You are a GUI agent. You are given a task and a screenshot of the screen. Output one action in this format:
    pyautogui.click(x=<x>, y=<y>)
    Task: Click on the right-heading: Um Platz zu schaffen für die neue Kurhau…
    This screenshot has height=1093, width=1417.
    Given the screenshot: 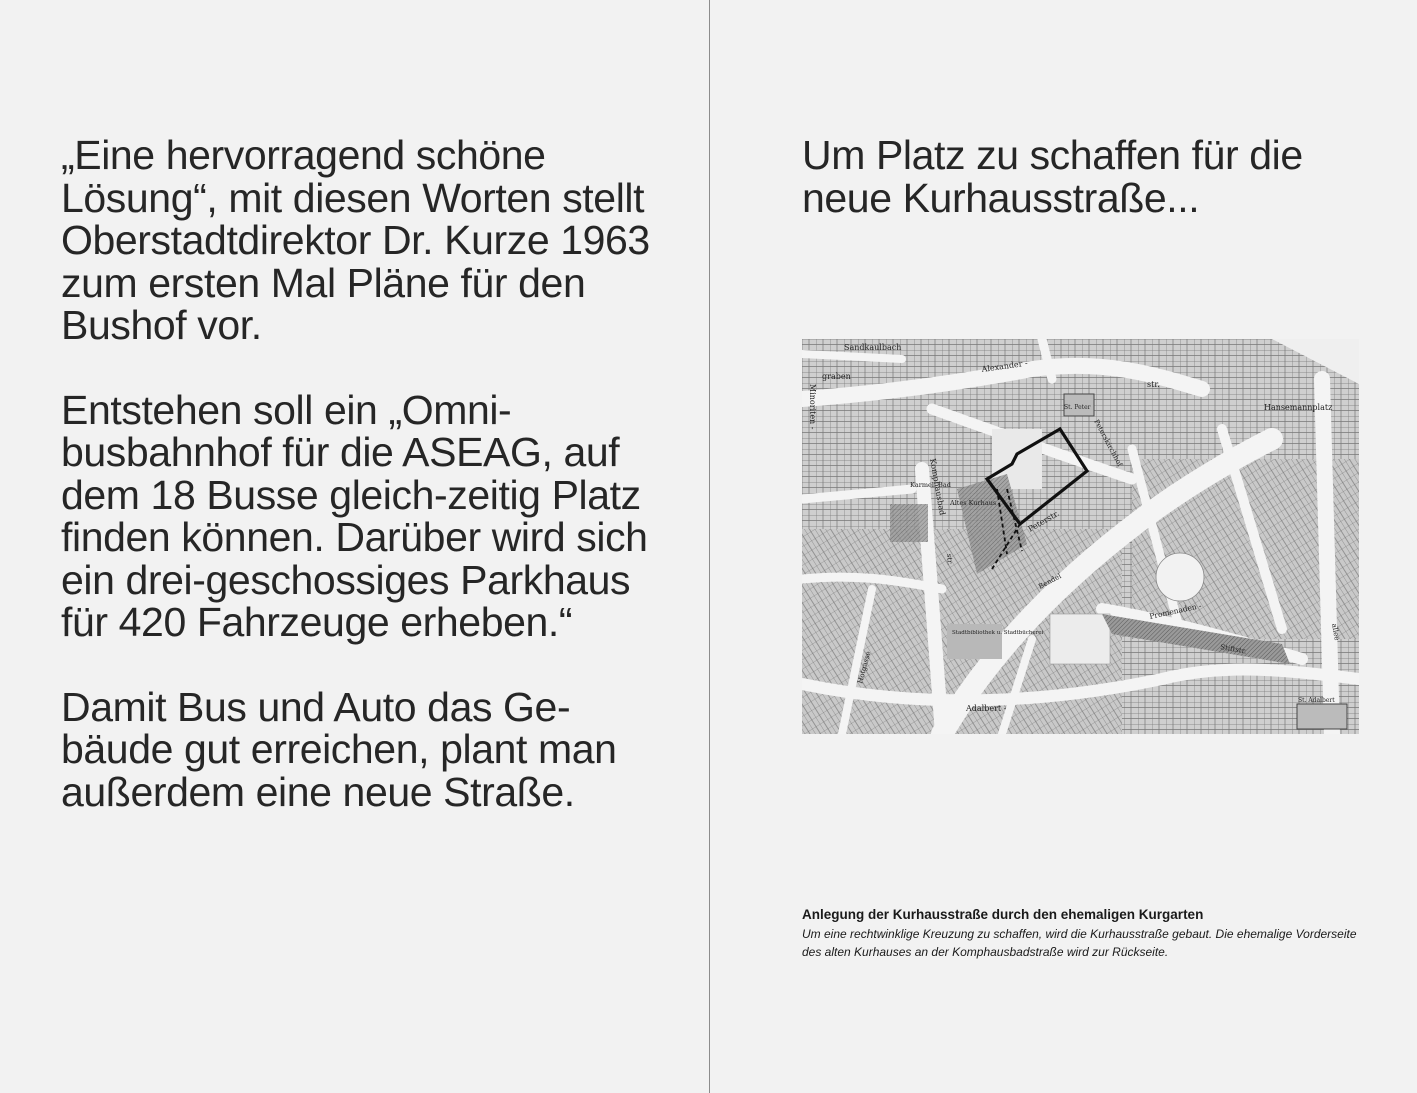 What is the action you would take?
    pyautogui.click(x=1052, y=176)
    